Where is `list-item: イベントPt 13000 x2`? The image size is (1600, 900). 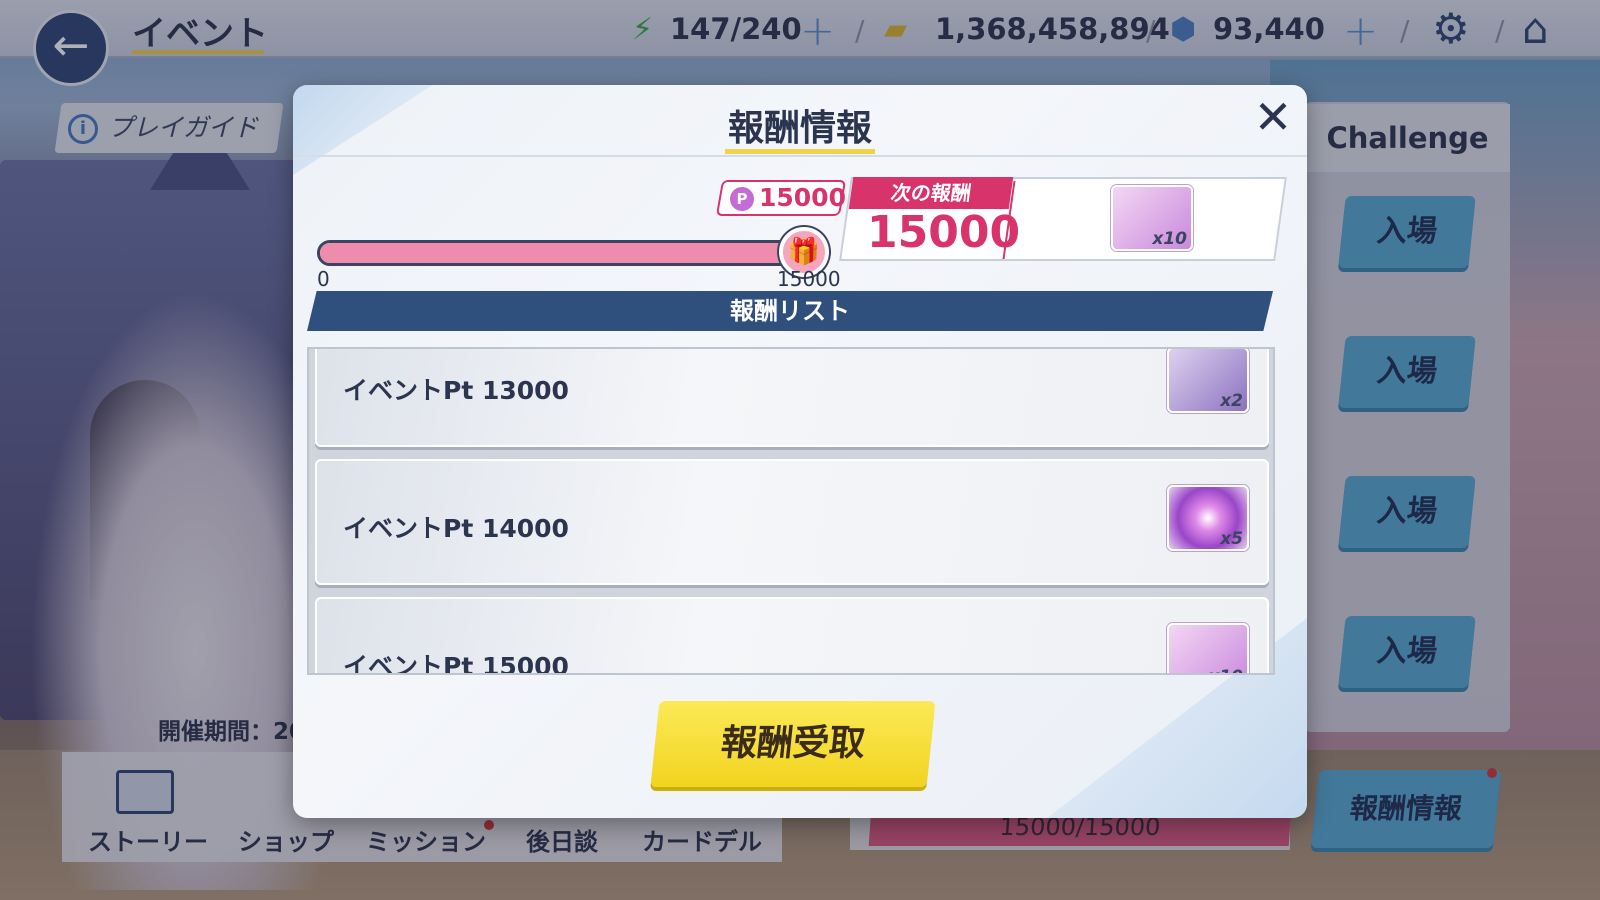 list-item: イベントPt 13000 x2 is located at coordinates (792, 398).